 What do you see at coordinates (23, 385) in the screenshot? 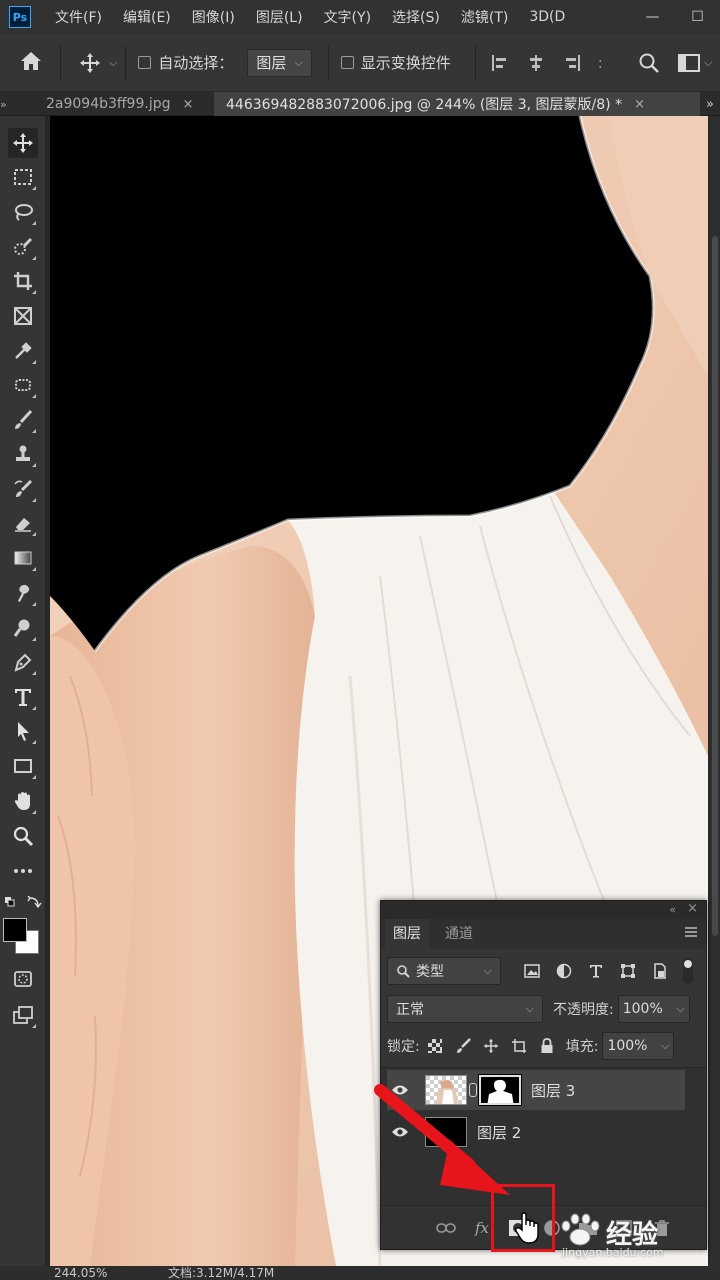
I see `tool-healing` at bounding box center [23, 385].